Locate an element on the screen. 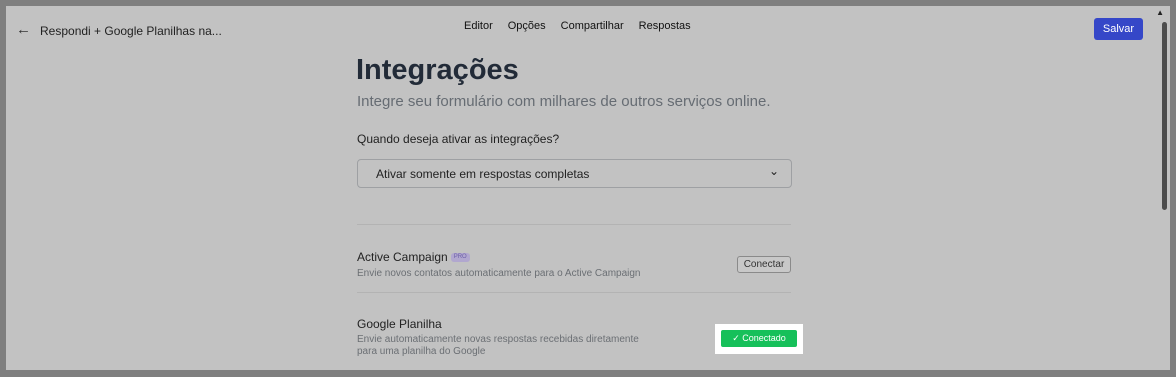  chevron-down-icon: ⌄ is located at coordinates (773, 171).